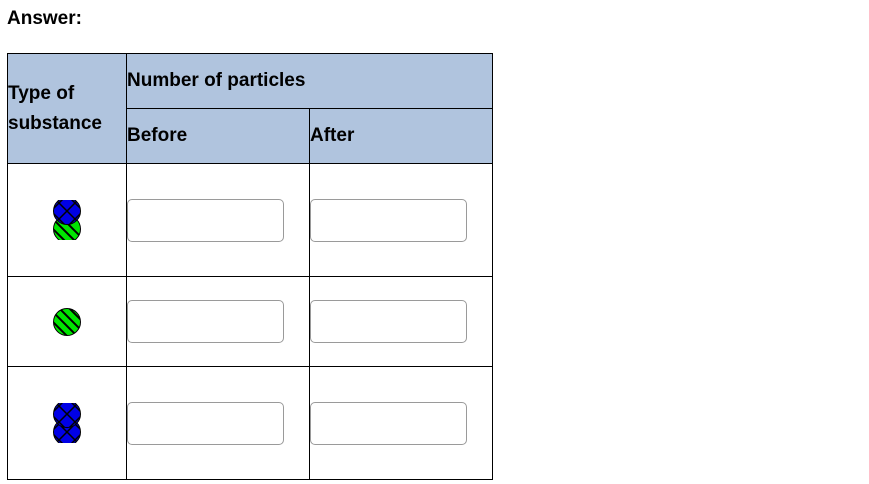 This screenshot has height=484, width=869. What do you see at coordinates (218, 136) in the screenshot?
I see `before-header: Before` at bounding box center [218, 136].